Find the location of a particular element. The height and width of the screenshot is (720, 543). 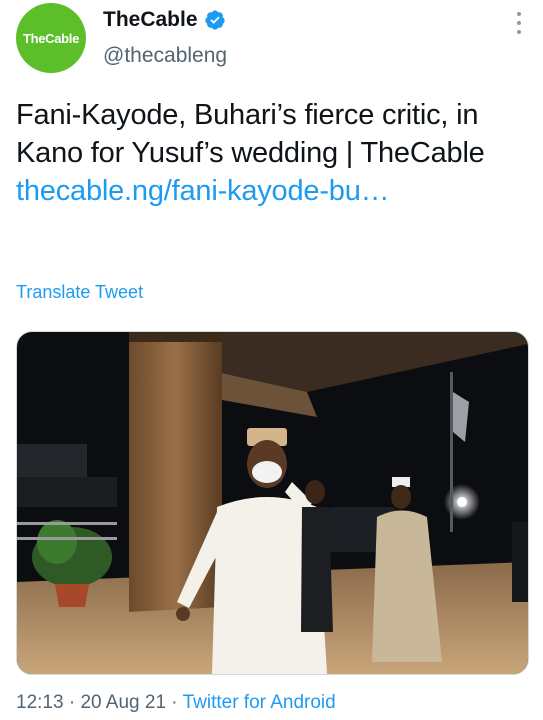

avatar-logo-text: TheCable is located at coordinates (51, 38).